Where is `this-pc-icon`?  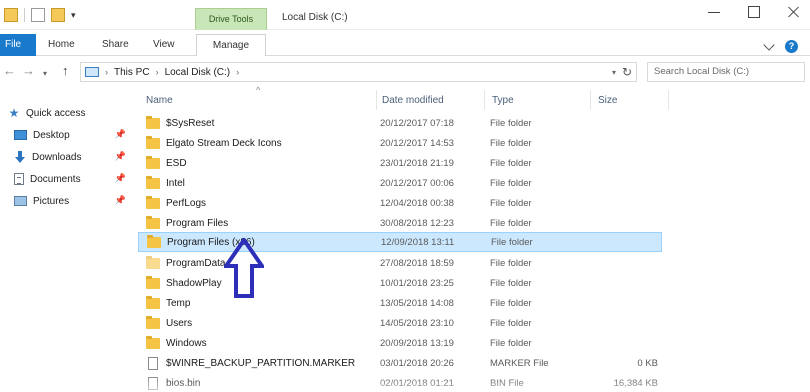 this-pc-icon is located at coordinates (92, 72).